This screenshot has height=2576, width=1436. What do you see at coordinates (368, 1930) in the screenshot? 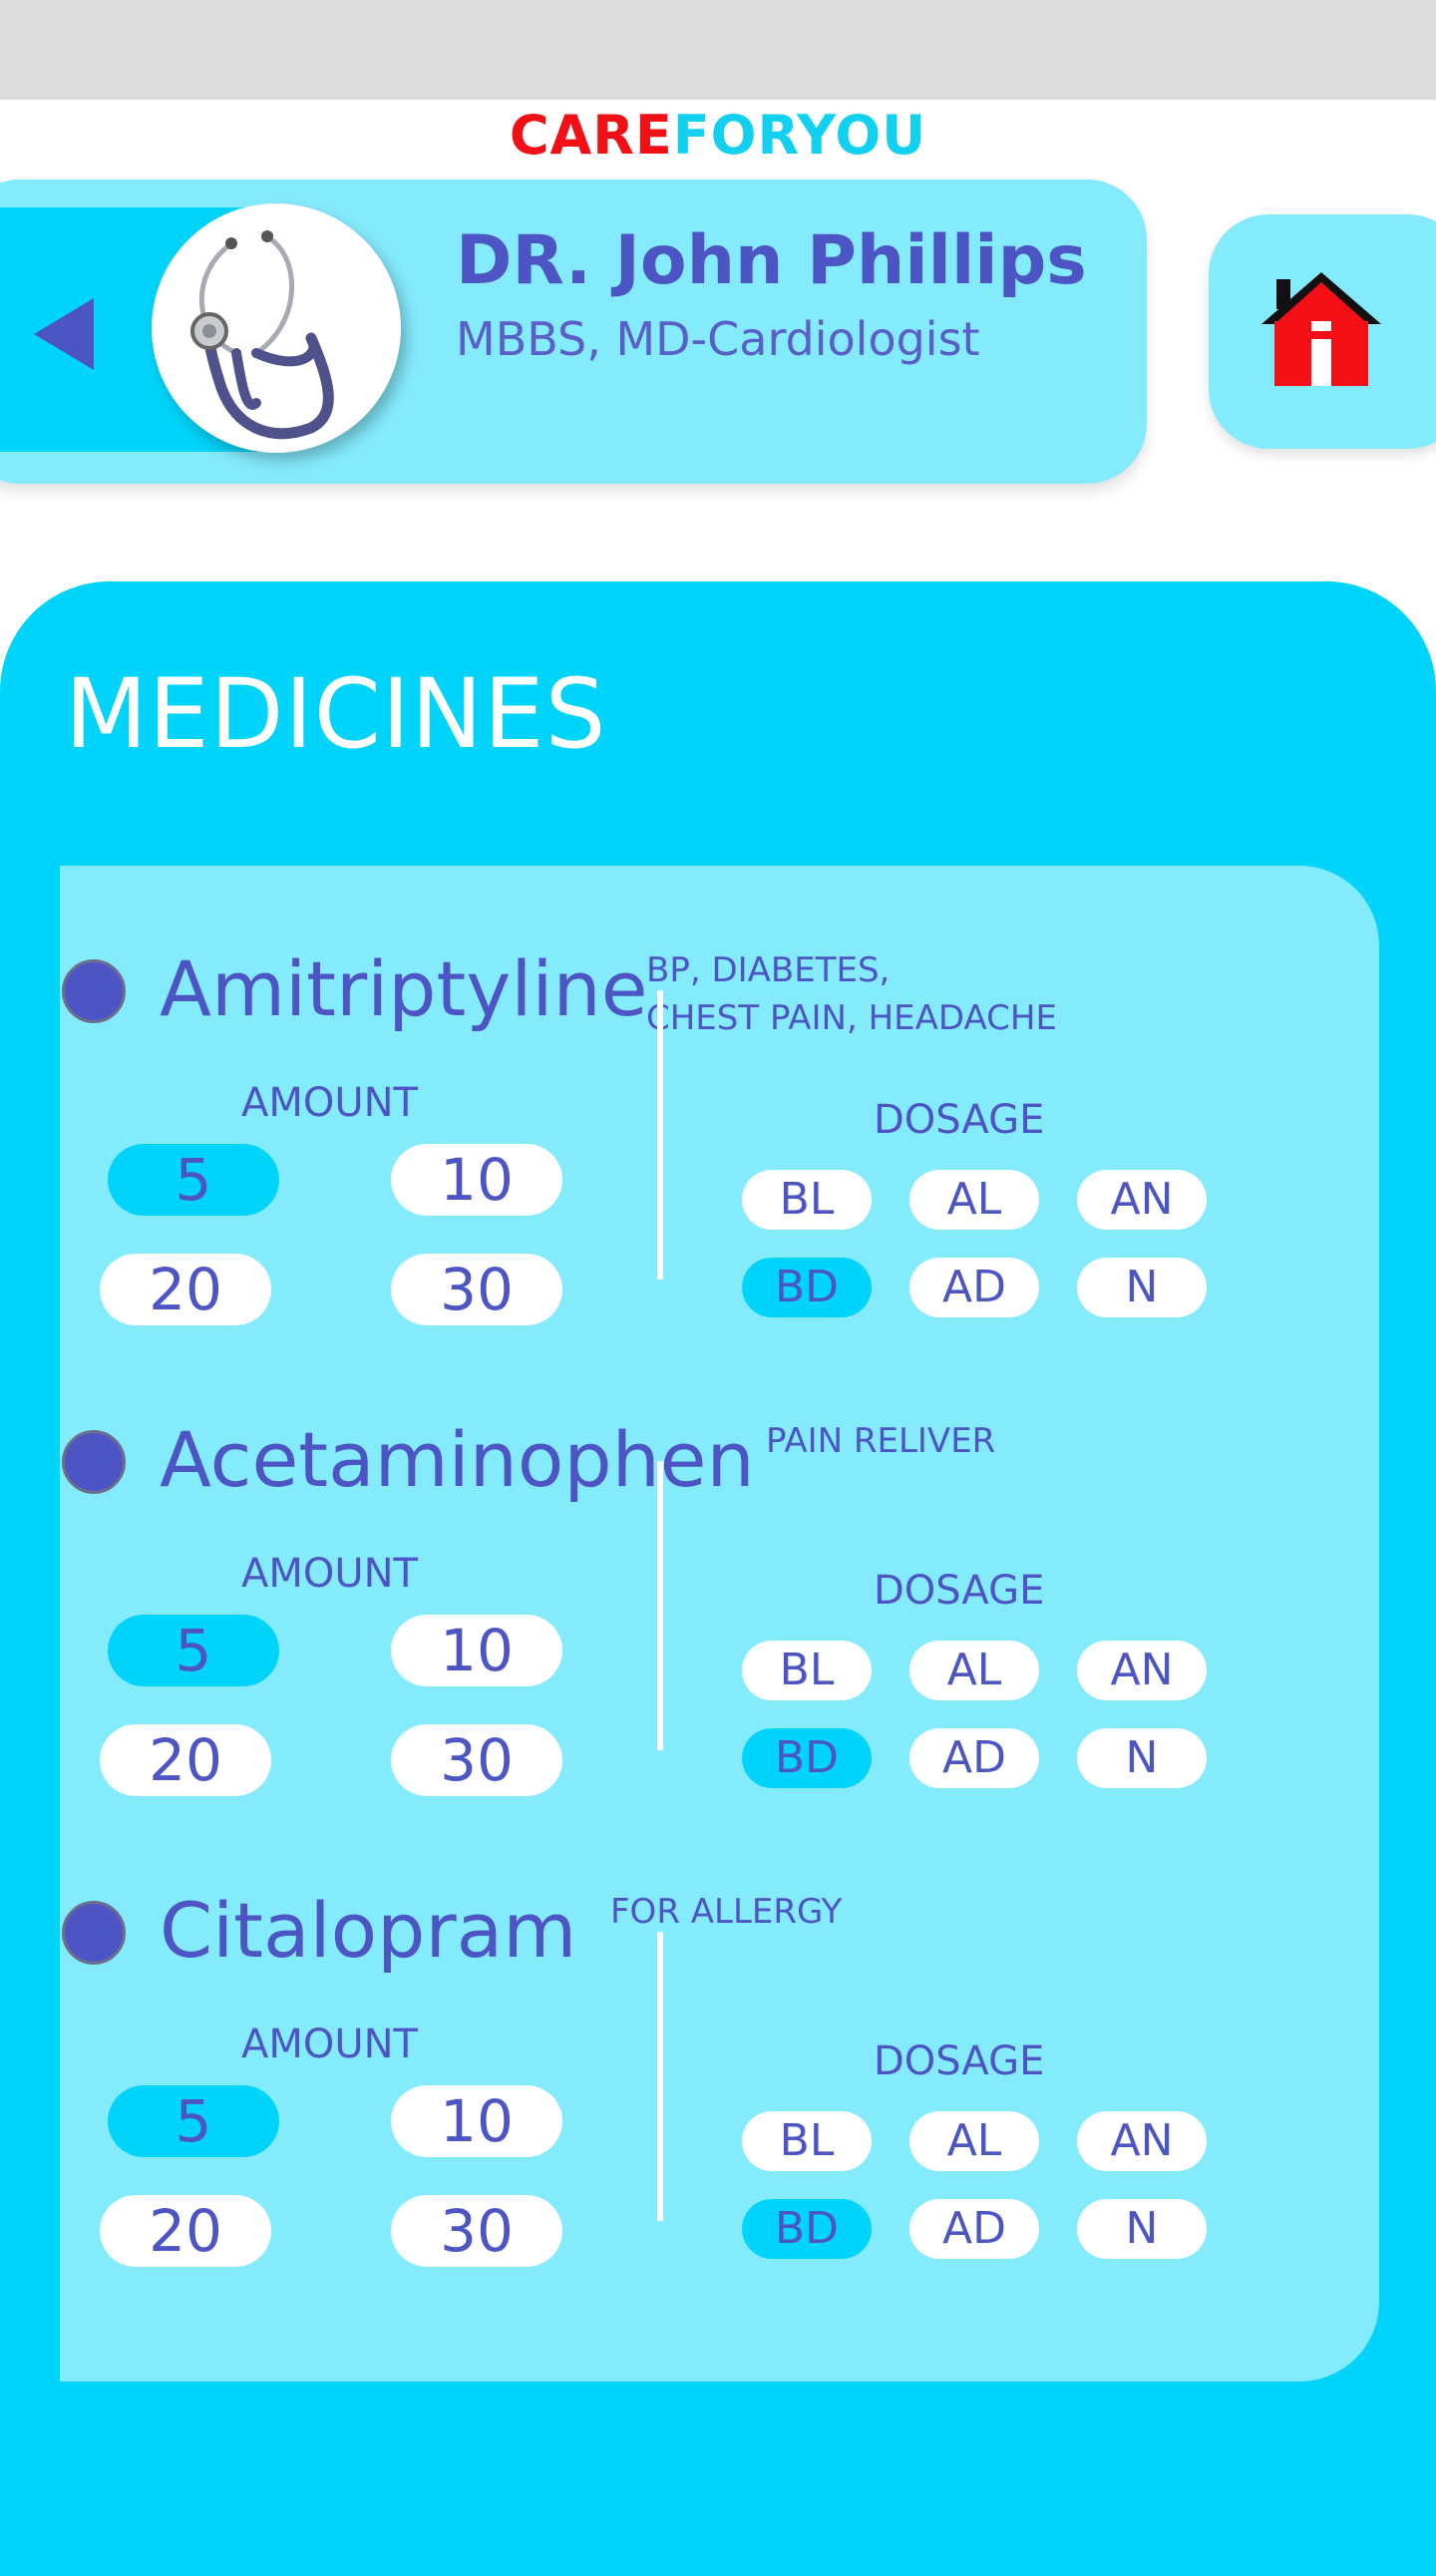
I see `medicine-name: Citalopram` at bounding box center [368, 1930].